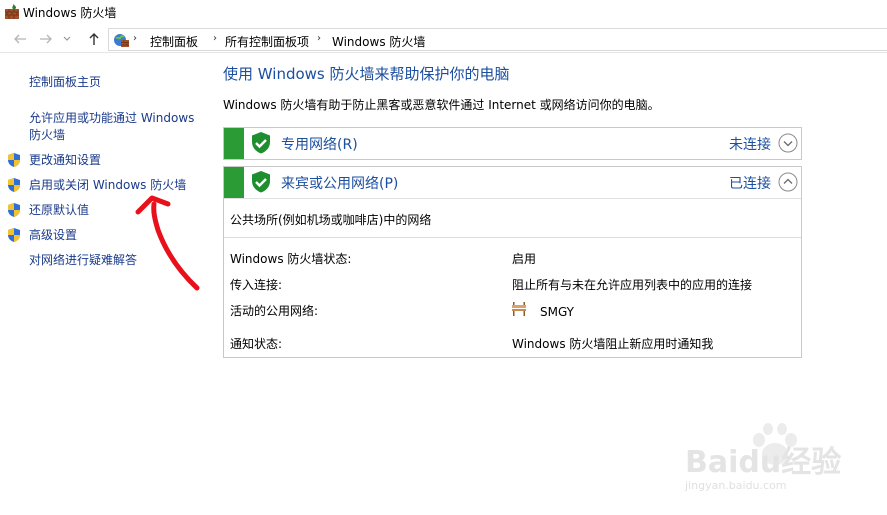 The width and height of the screenshot is (887, 515). I want to click on divider, so click(512, 237).